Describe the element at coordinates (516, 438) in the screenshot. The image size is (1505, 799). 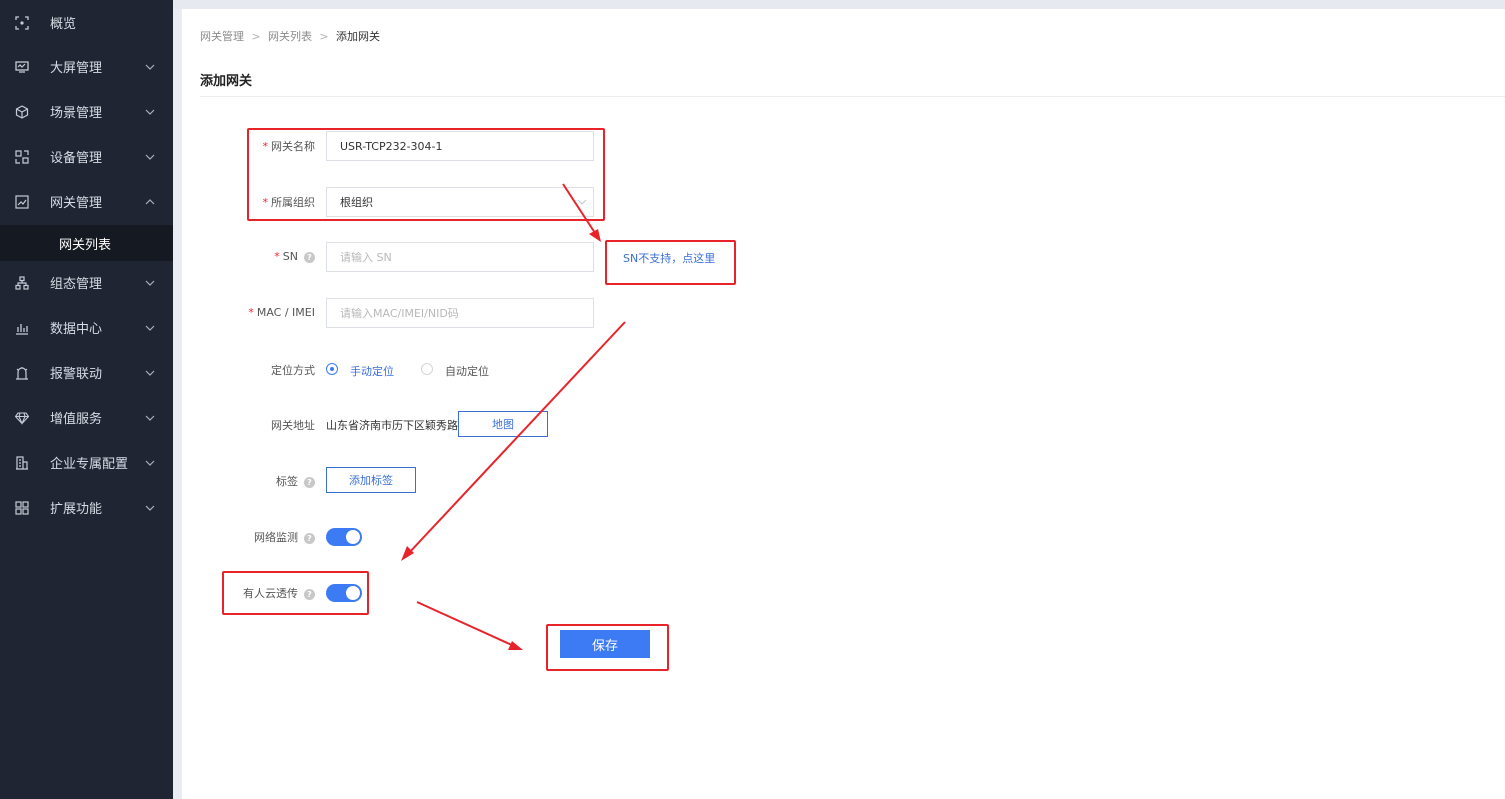
I see `annotation-arrow-to-cloud-passthrough` at that location.